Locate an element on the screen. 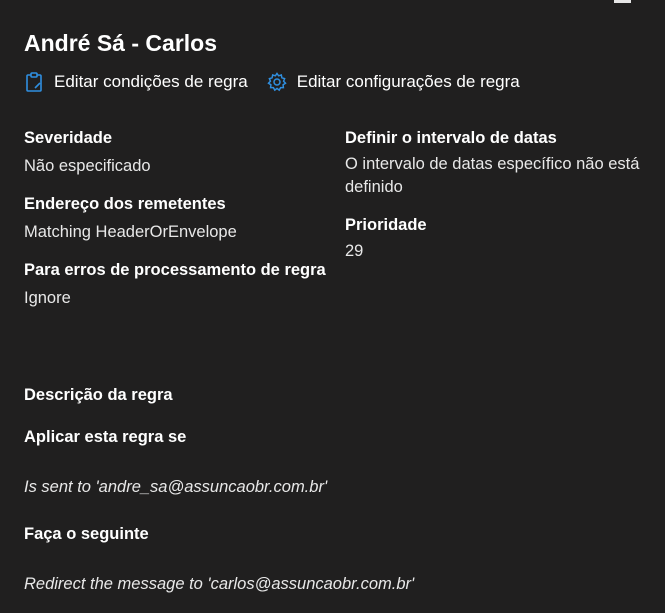 This screenshot has height=613, width=665. severity-value: Não especificado is located at coordinates (87, 166).